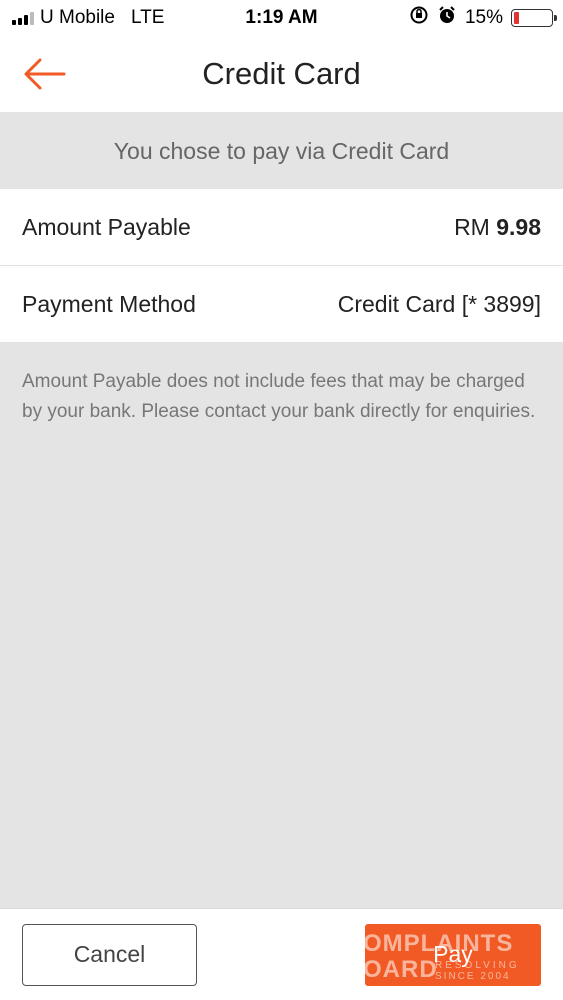 The height and width of the screenshot is (1000, 563). I want to click on battery-percent: 15%, so click(483, 17).